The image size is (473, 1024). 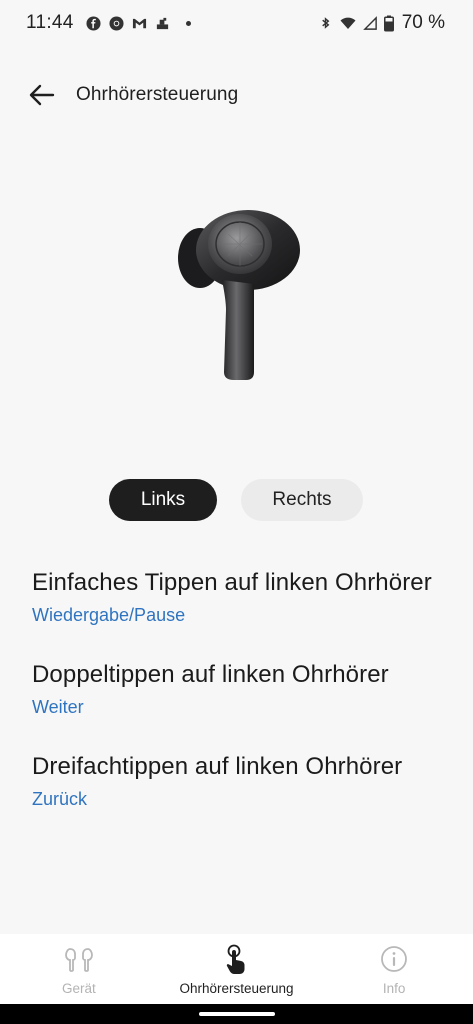 What do you see at coordinates (239, 295) in the screenshot?
I see `earbud-image` at bounding box center [239, 295].